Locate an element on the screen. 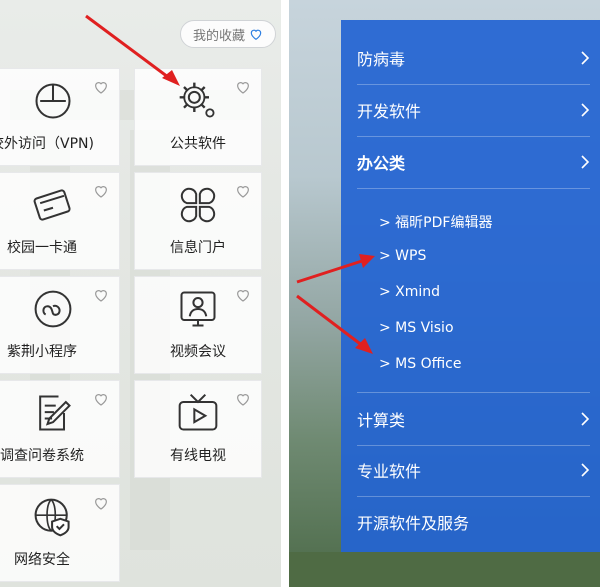 The image size is (600, 587). shield-icon is located at coordinates (52, 517).